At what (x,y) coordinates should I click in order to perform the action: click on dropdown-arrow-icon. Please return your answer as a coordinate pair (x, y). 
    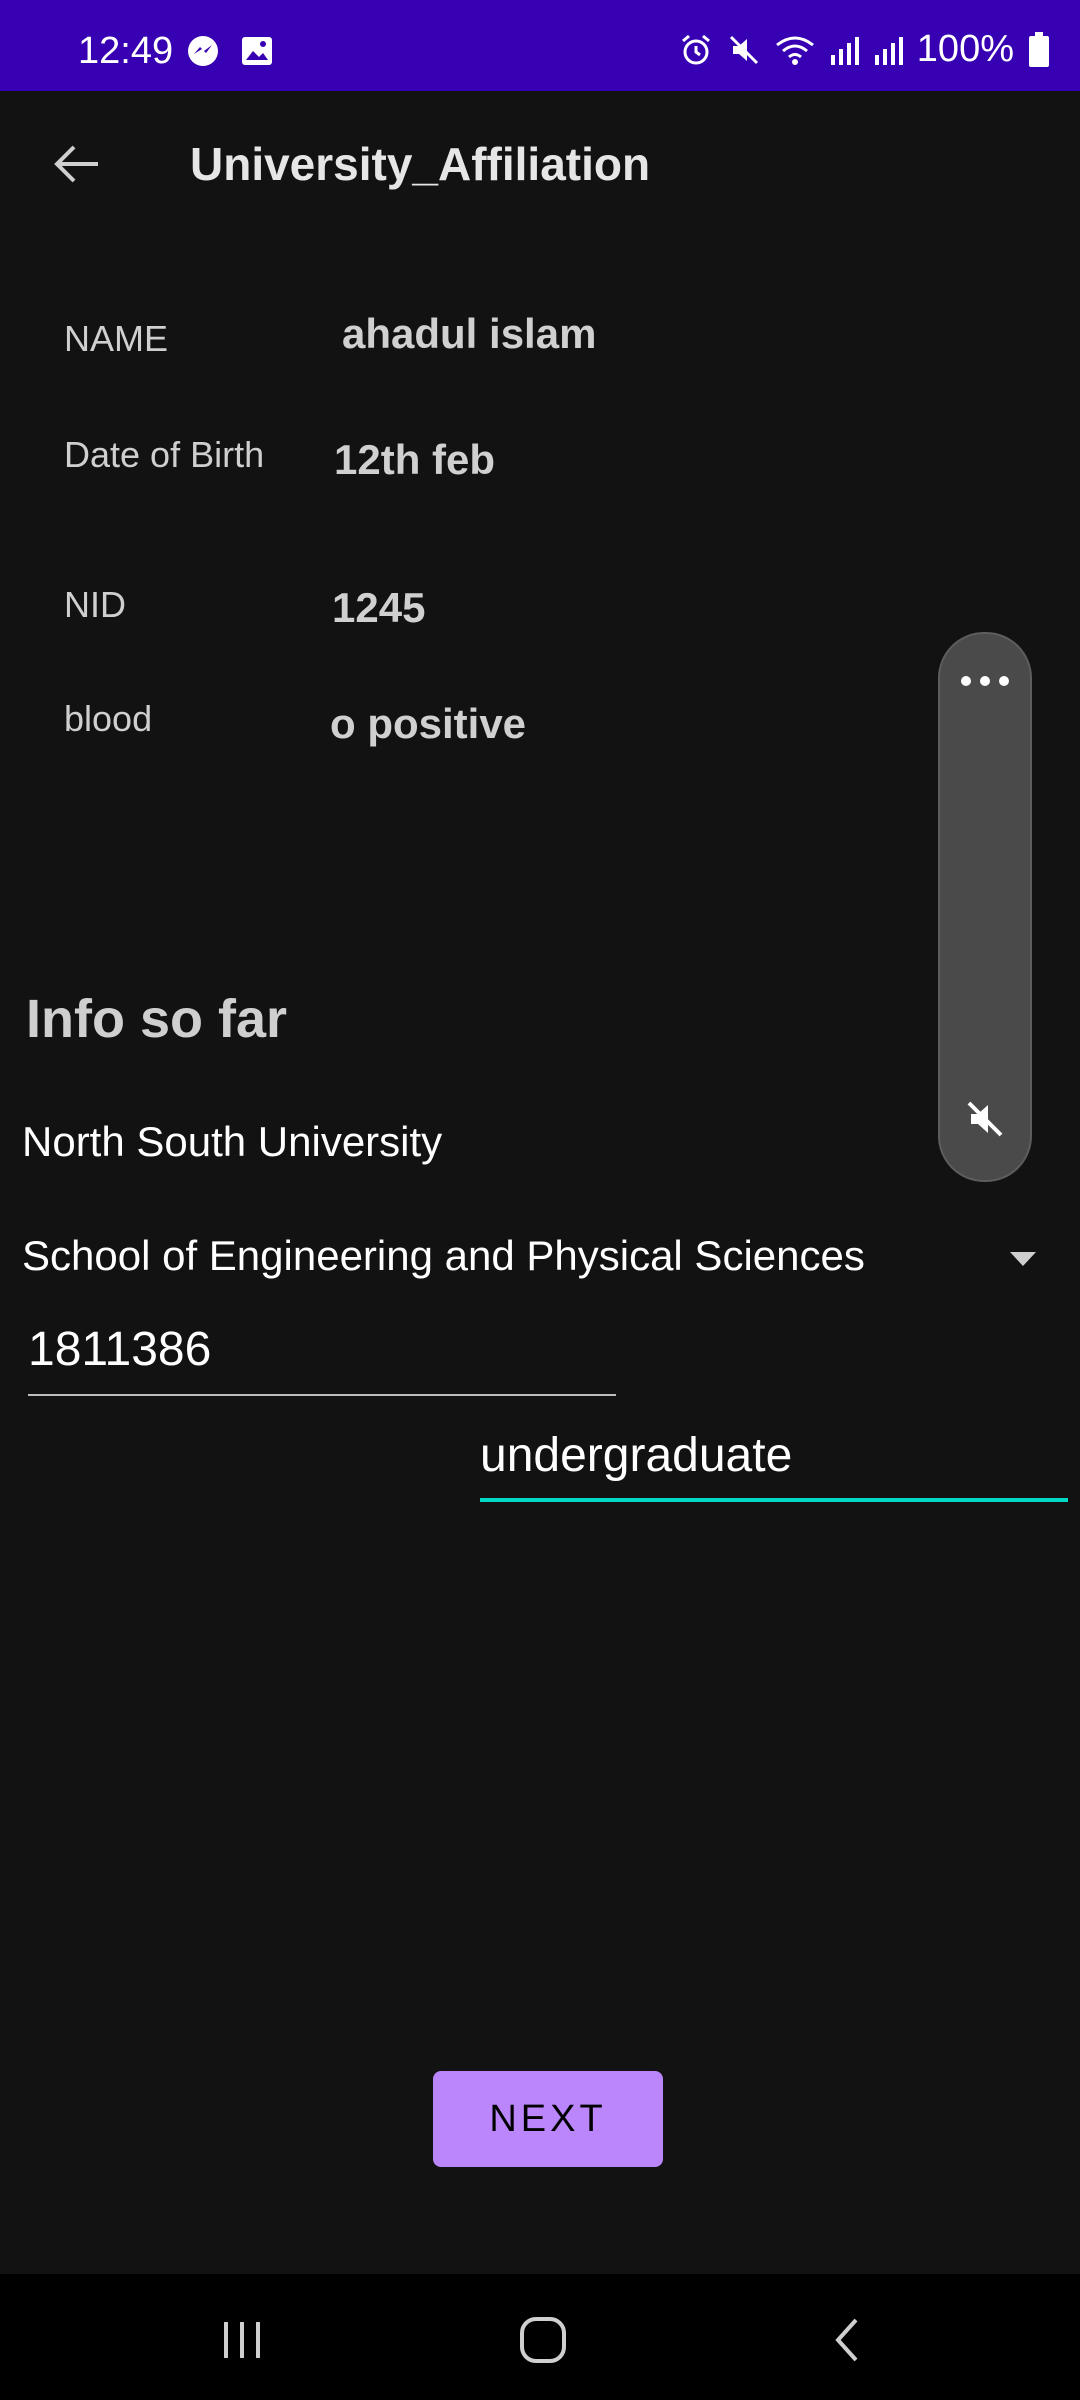
    Looking at the image, I should click on (1023, 1261).